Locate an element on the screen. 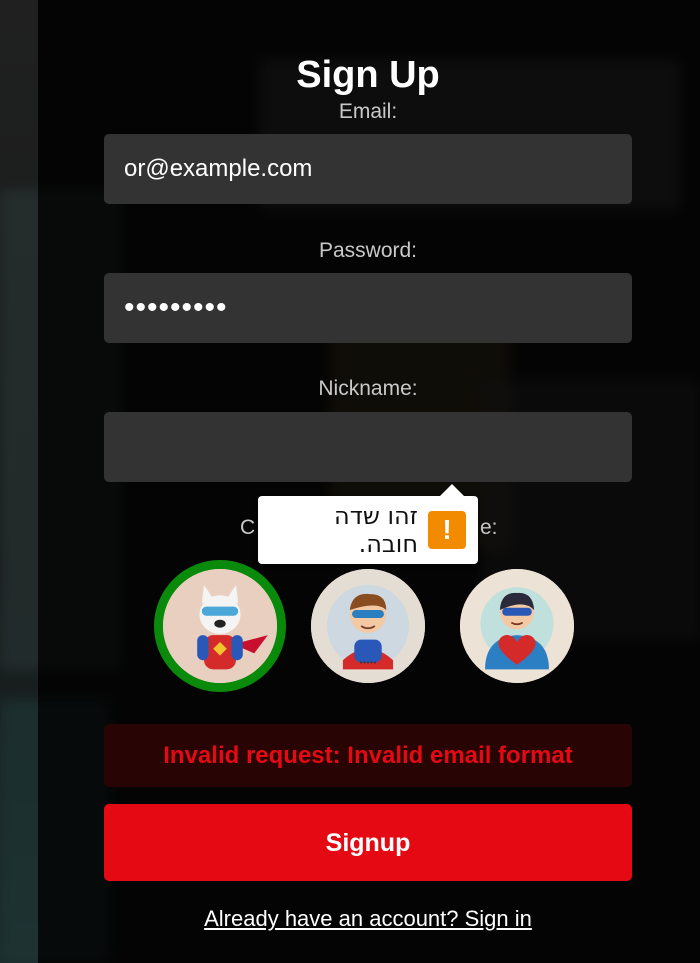 The height and width of the screenshot is (963, 700). avatar-heart-hero is located at coordinates (517, 626).